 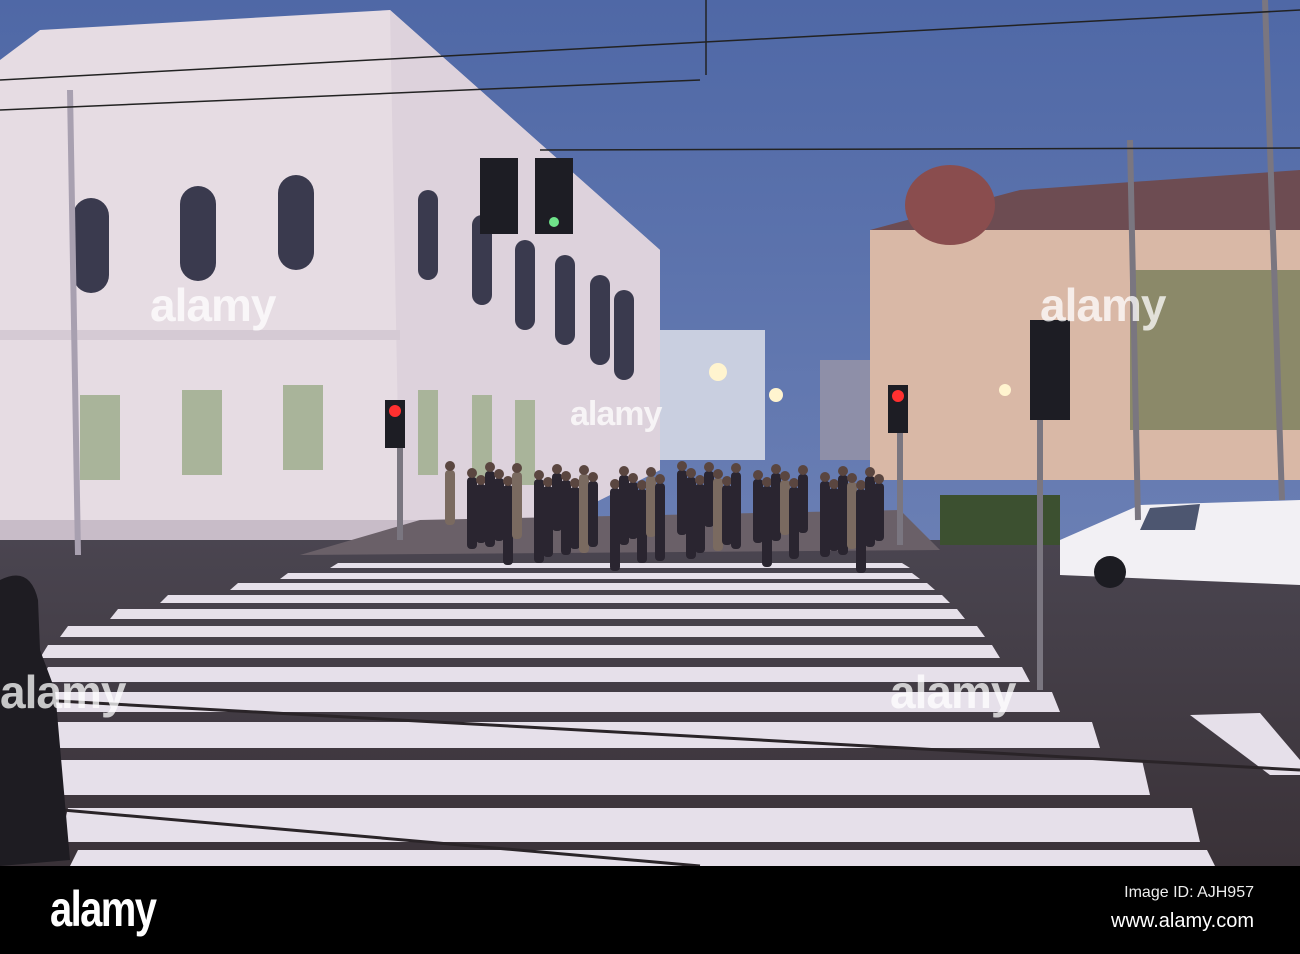 What do you see at coordinates (1189, 892) in the screenshot?
I see `image-id: Image ID: AJH957` at bounding box center [1189, 892].